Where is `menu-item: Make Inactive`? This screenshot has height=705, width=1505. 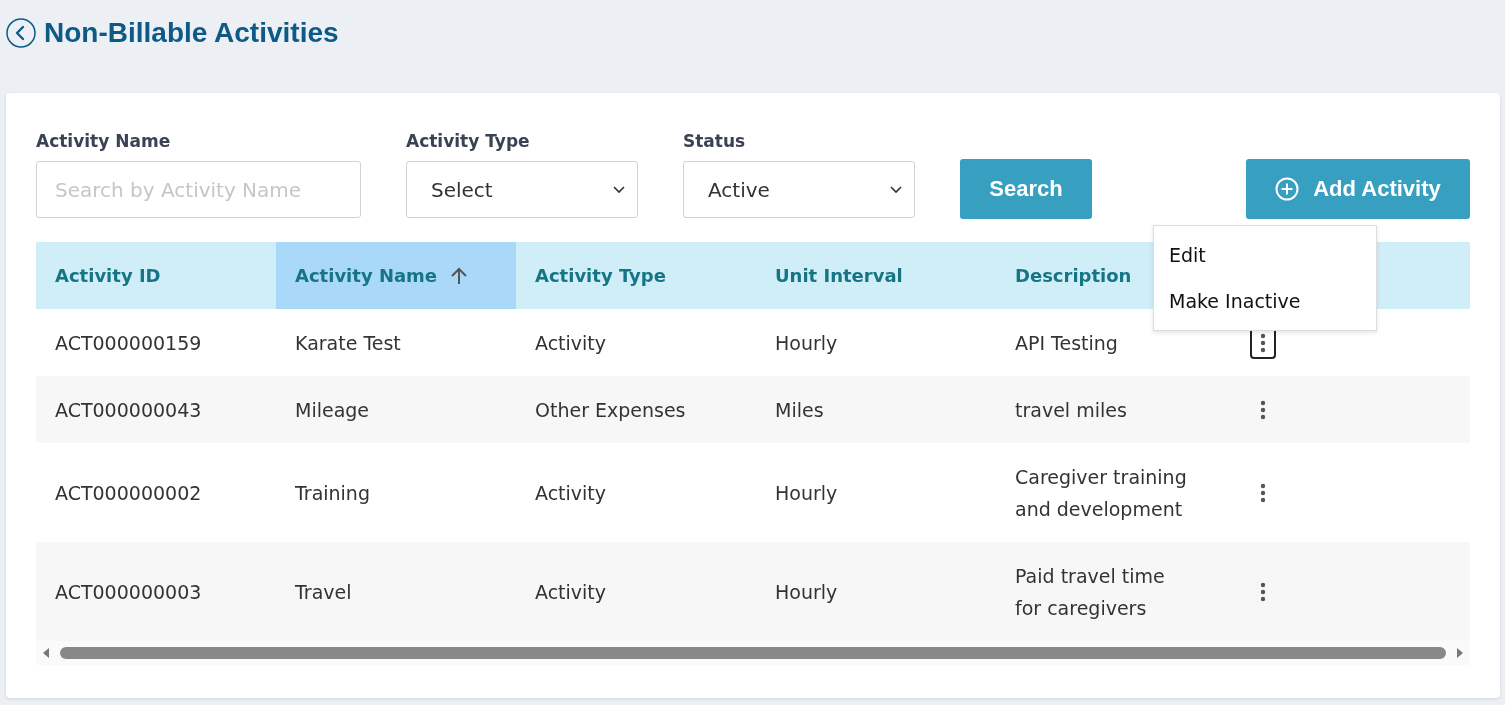 menu-item: Make Inactive is located at coordinates (1265, 301).